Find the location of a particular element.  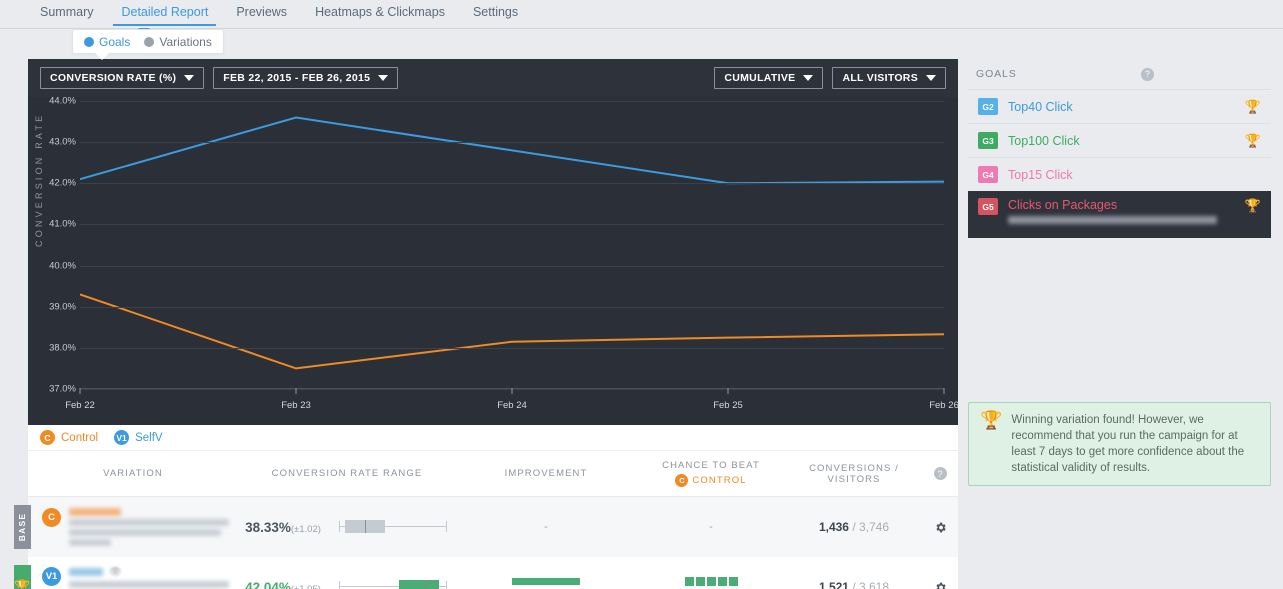

improvement-control: - is located at coordinates (546, 527).